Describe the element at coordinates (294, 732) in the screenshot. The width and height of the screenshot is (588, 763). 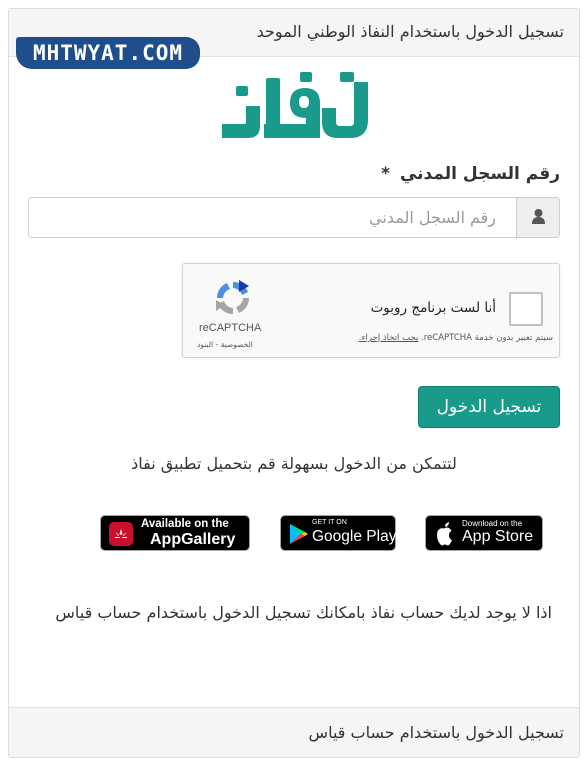
I see `panel-footer: تسجيل الدخول باستخدام حساب قياس` at that location.